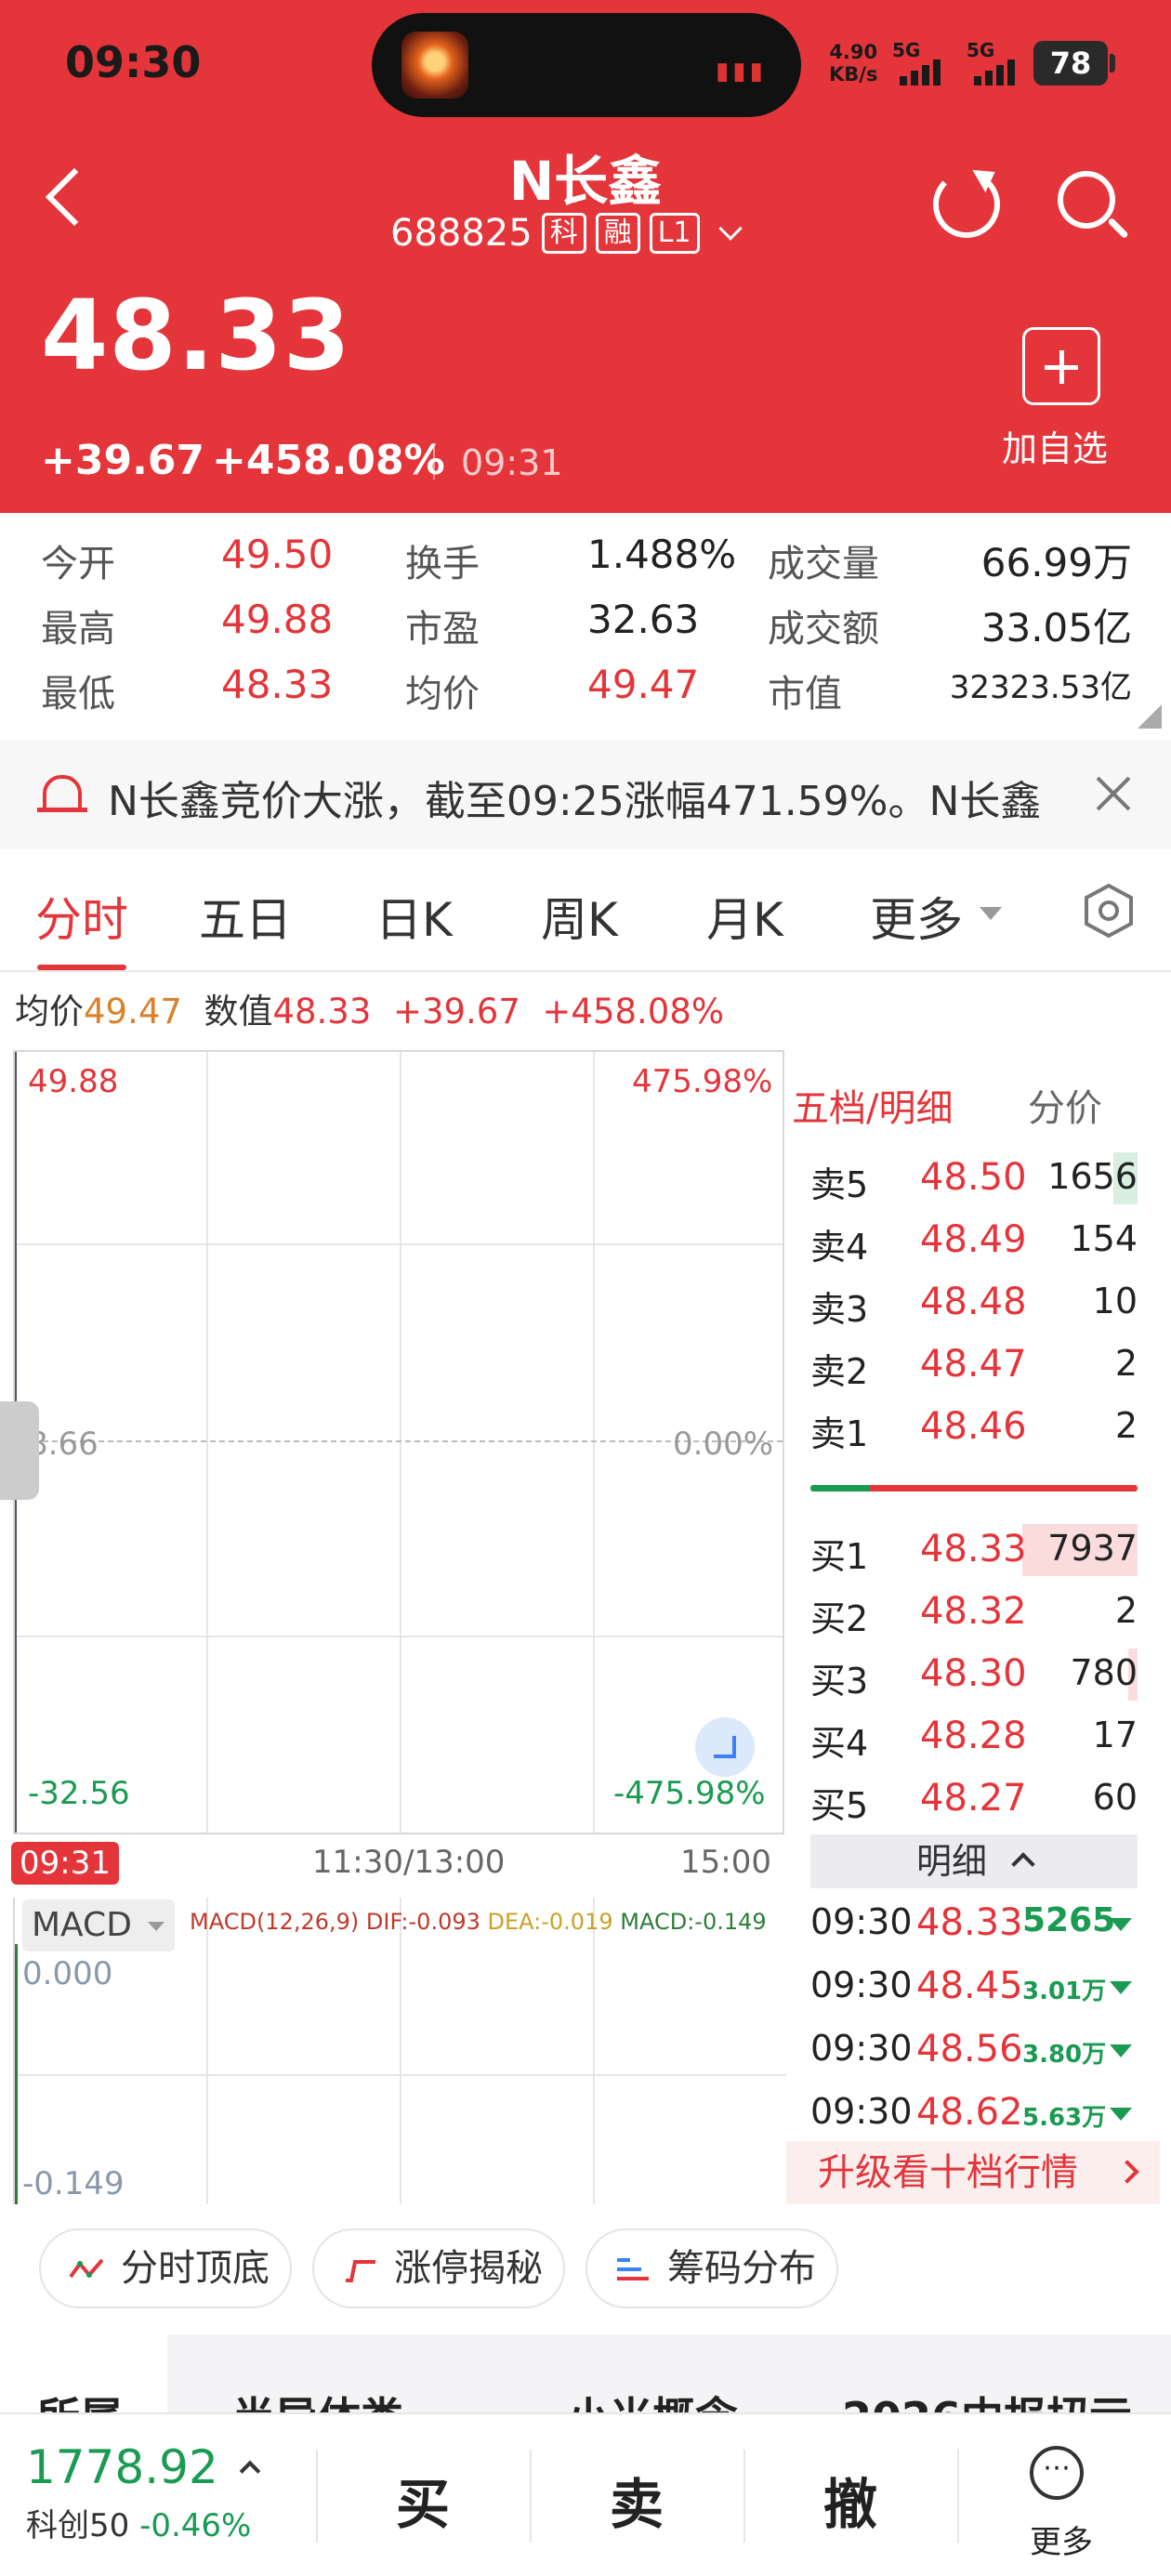 The image size is (1171, 2576). Describe the element at coordinates (726, 1862) in the screenshot. I see `x-label-end: 15:00` at that location.